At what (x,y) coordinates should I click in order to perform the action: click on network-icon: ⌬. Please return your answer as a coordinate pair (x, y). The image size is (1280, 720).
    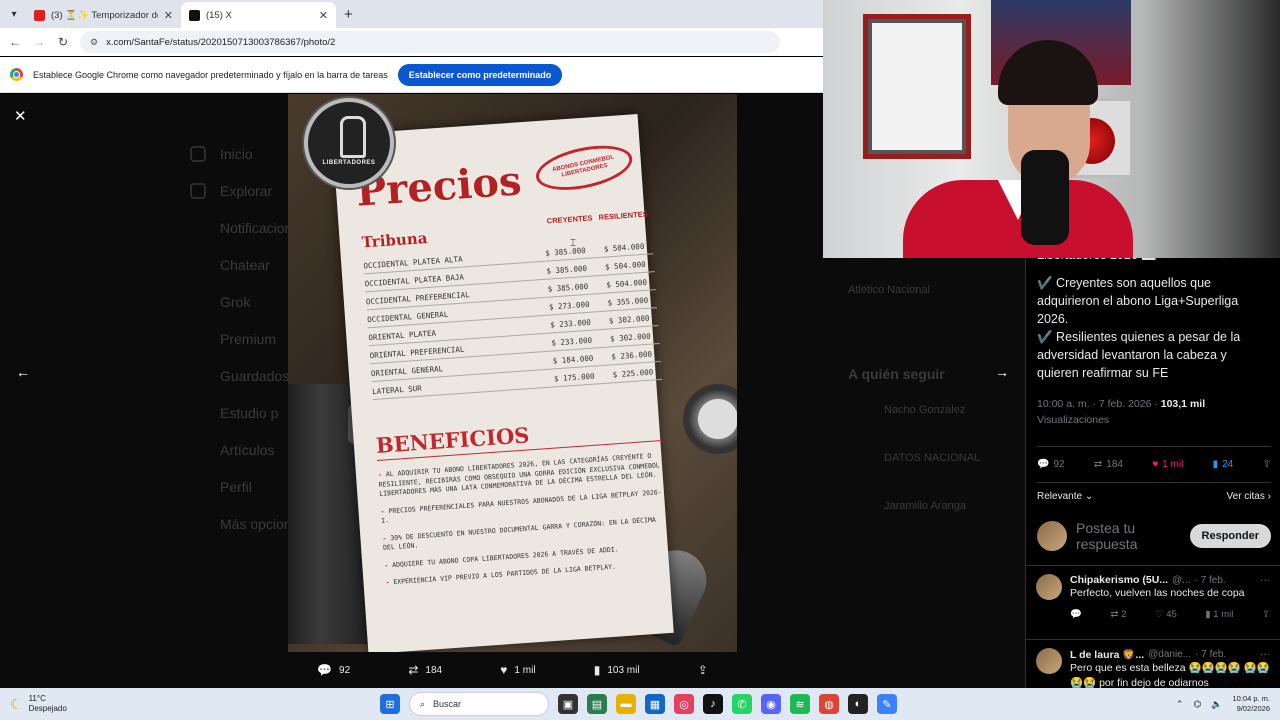
    Looking at the image, I should click on (1197, 704).